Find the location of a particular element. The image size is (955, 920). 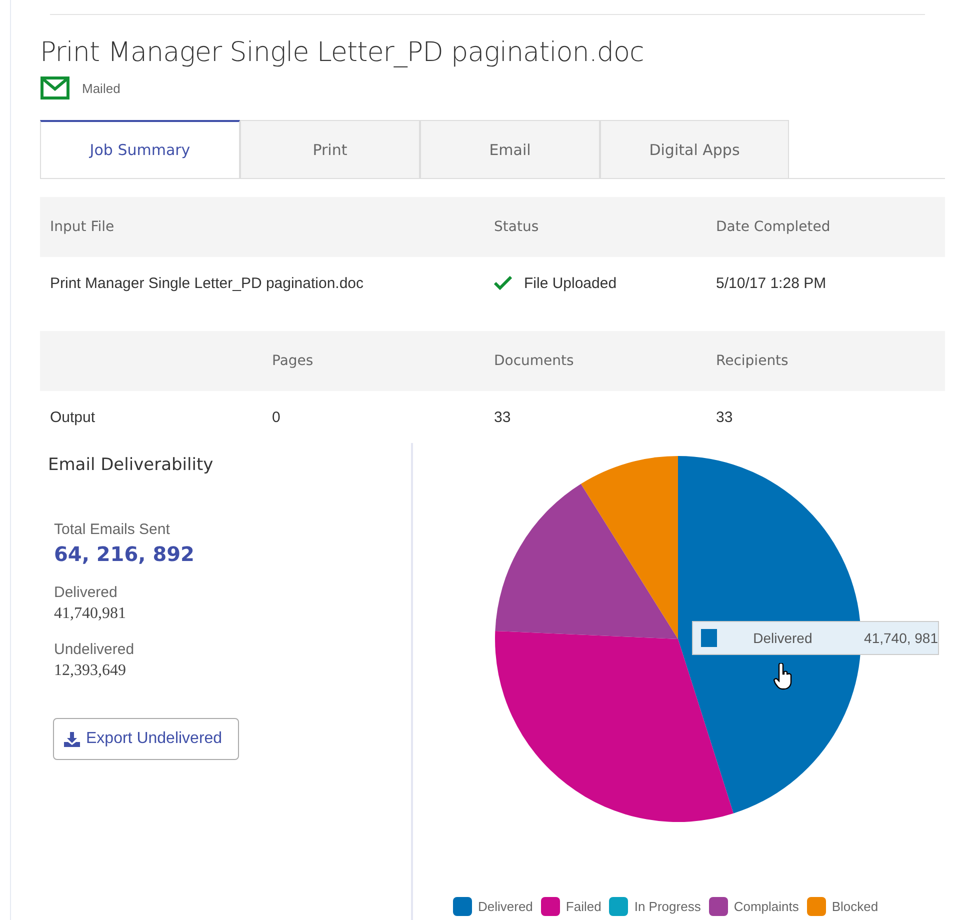

download-icon is located at coordinates (72, 739).